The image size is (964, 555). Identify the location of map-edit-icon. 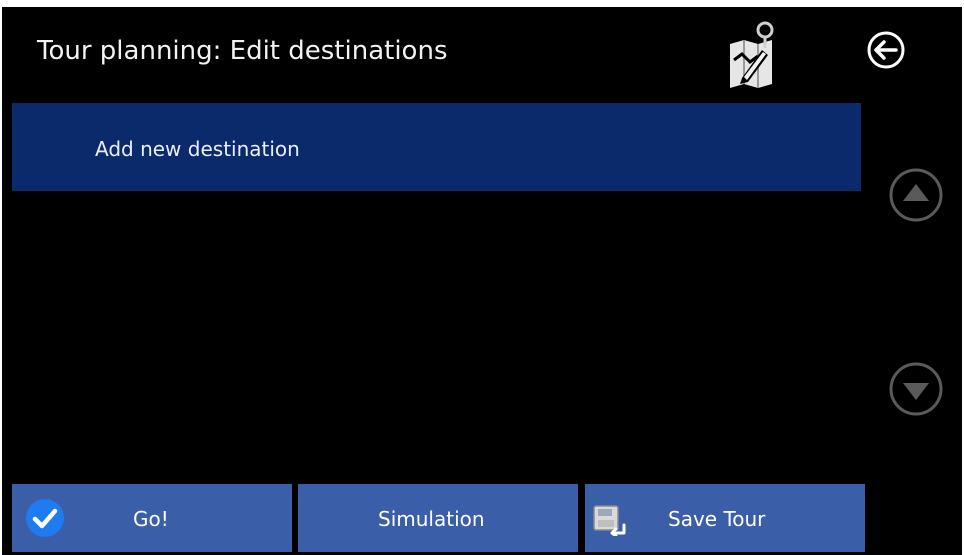
(751, 54).